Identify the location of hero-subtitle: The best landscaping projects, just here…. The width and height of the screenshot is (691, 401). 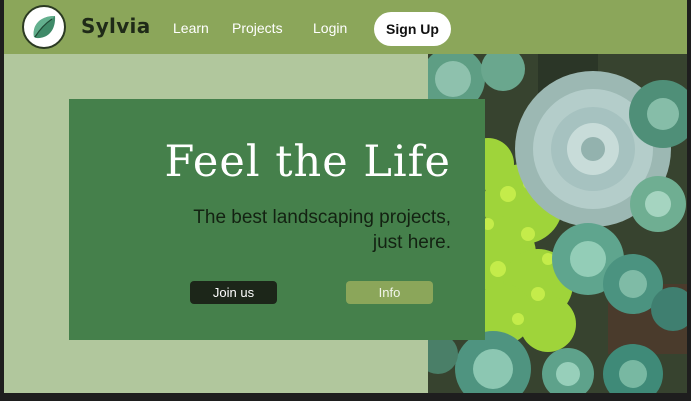
(291, 230).